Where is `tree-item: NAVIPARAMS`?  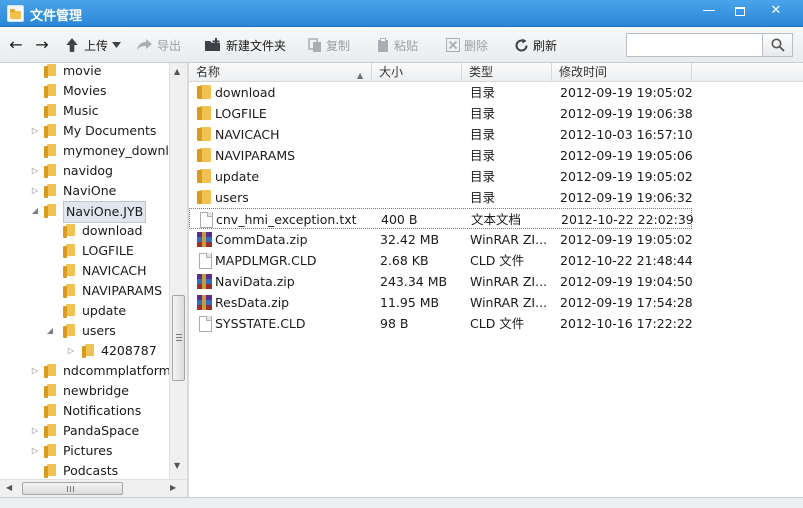 tree-item: NAVIPARAMS is located at coordinates (84, 291).